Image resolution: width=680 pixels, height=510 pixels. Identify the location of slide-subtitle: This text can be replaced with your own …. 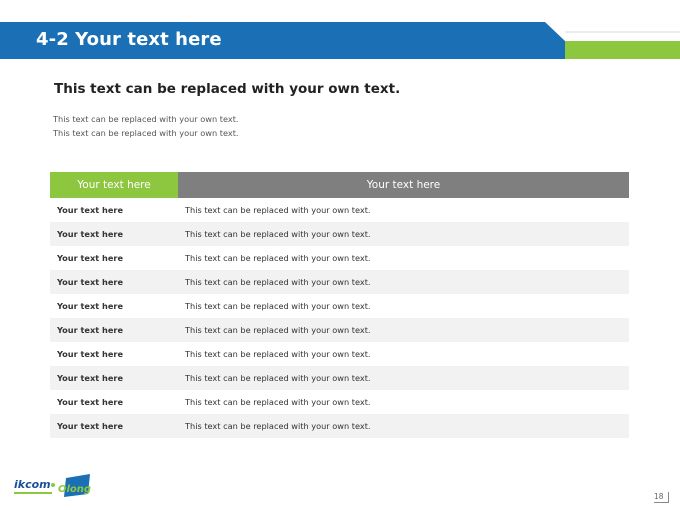
(227, 89).